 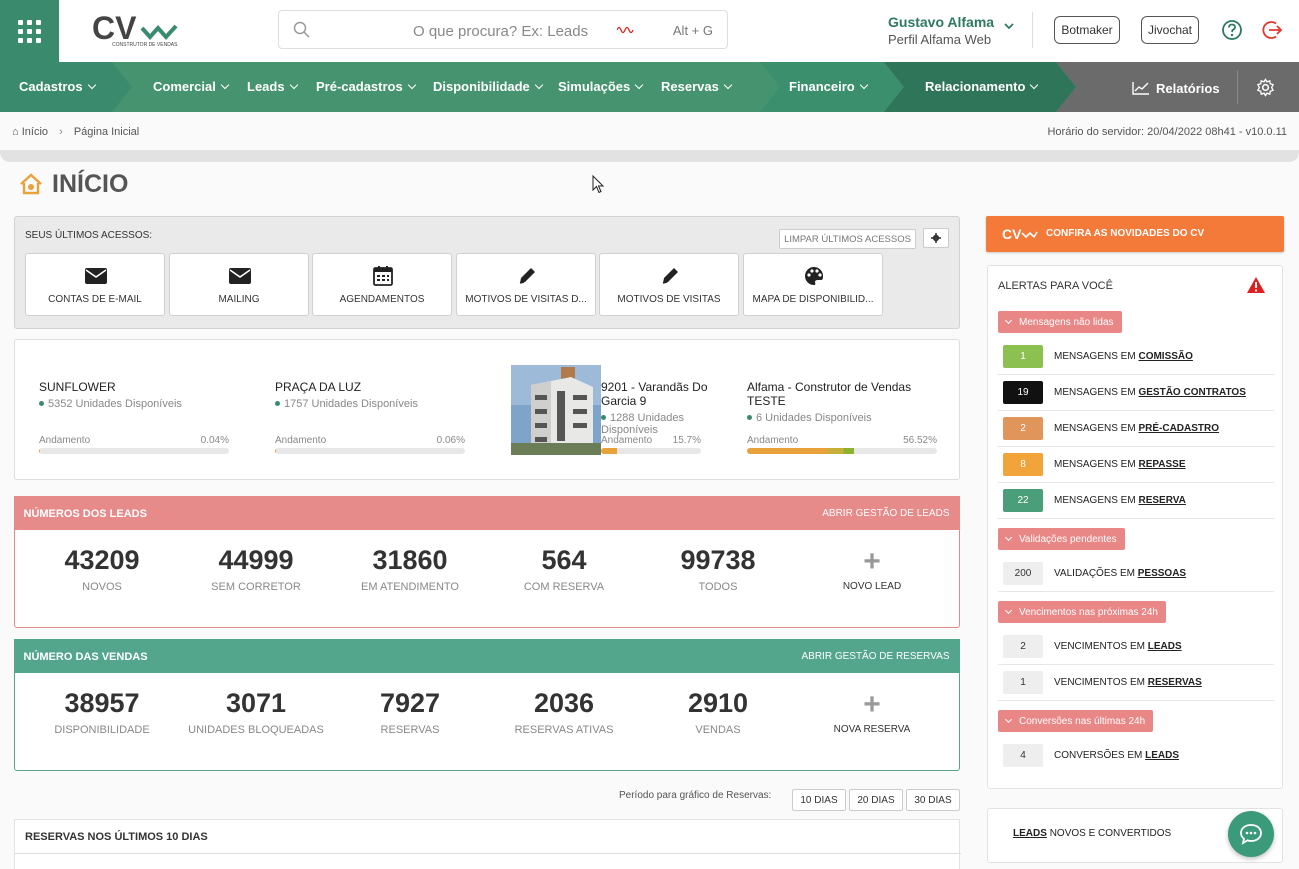 What do you see at coordinates (29, 31) in the screenshot?
I see `apps-menu-button` at bounding box center [29, 31].